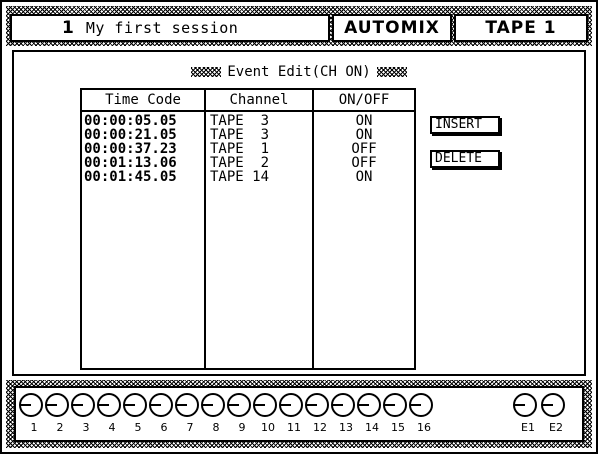  What do you see at coordinates (239, 405) in the screenshot?
I see `channel-9-knob-icon` at bounding box center [239, 405].